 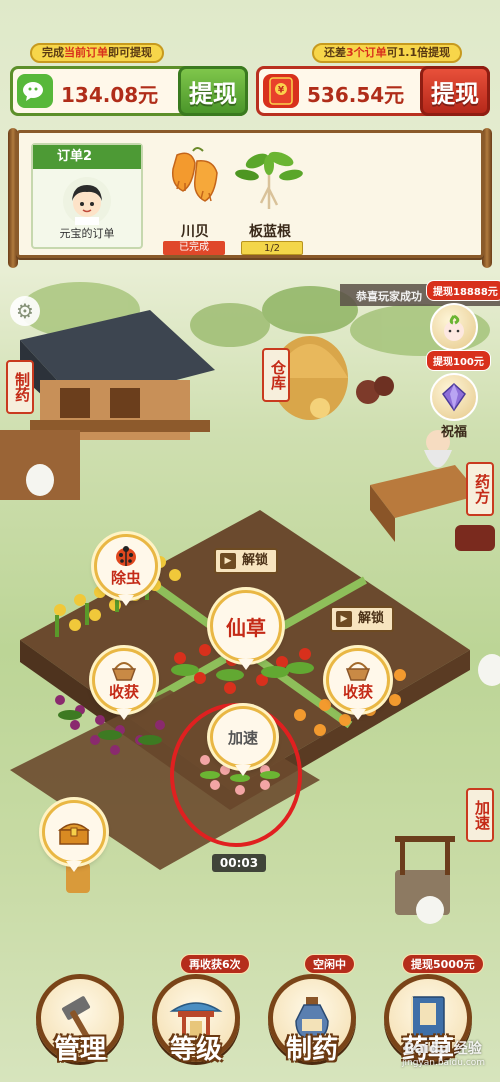 I want to click on sign-speedup: 加速, so click(x=480, y=815).